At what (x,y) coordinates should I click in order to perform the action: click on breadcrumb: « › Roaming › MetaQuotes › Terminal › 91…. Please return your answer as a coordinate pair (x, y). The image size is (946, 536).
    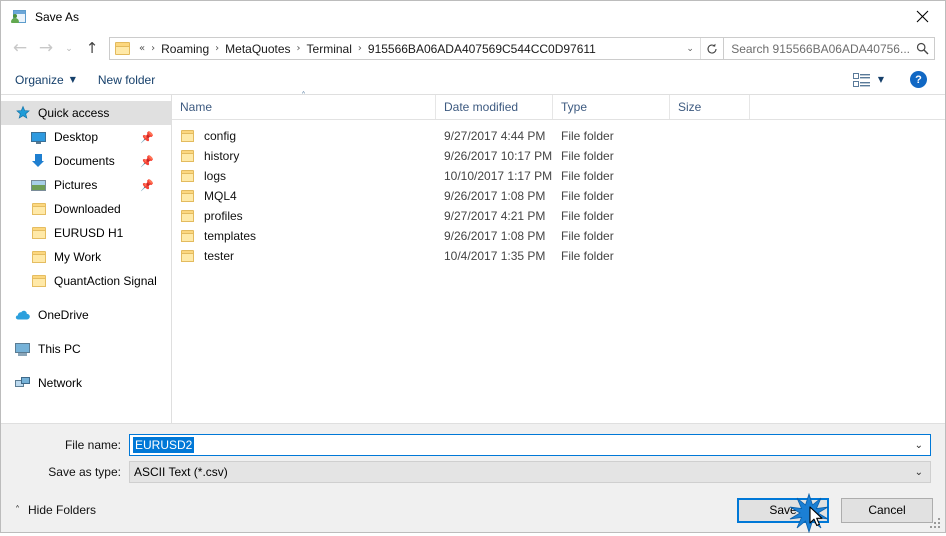
    Looking at the image, I should click on (408, 49).